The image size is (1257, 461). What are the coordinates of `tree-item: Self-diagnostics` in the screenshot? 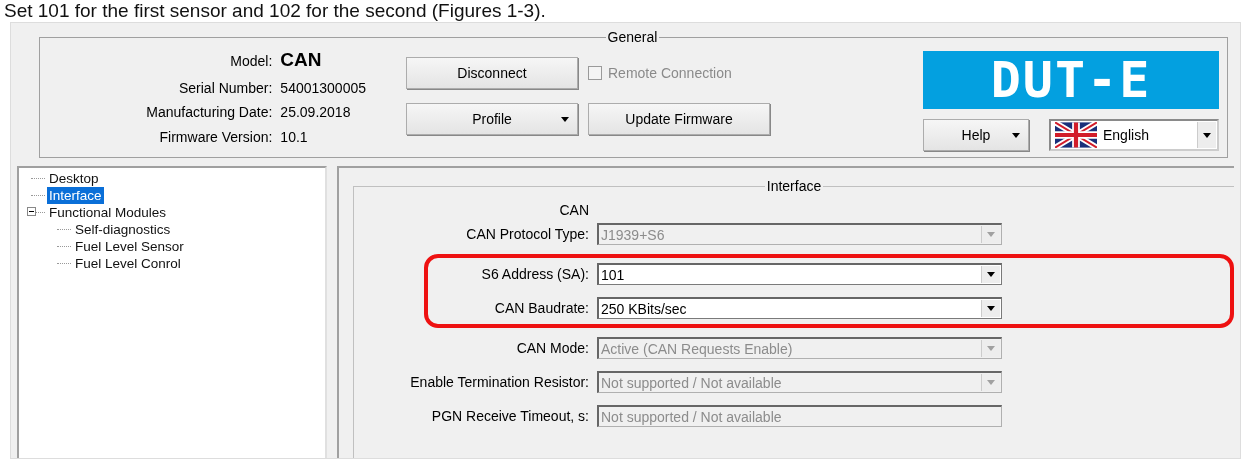 It's located at (123, 229).